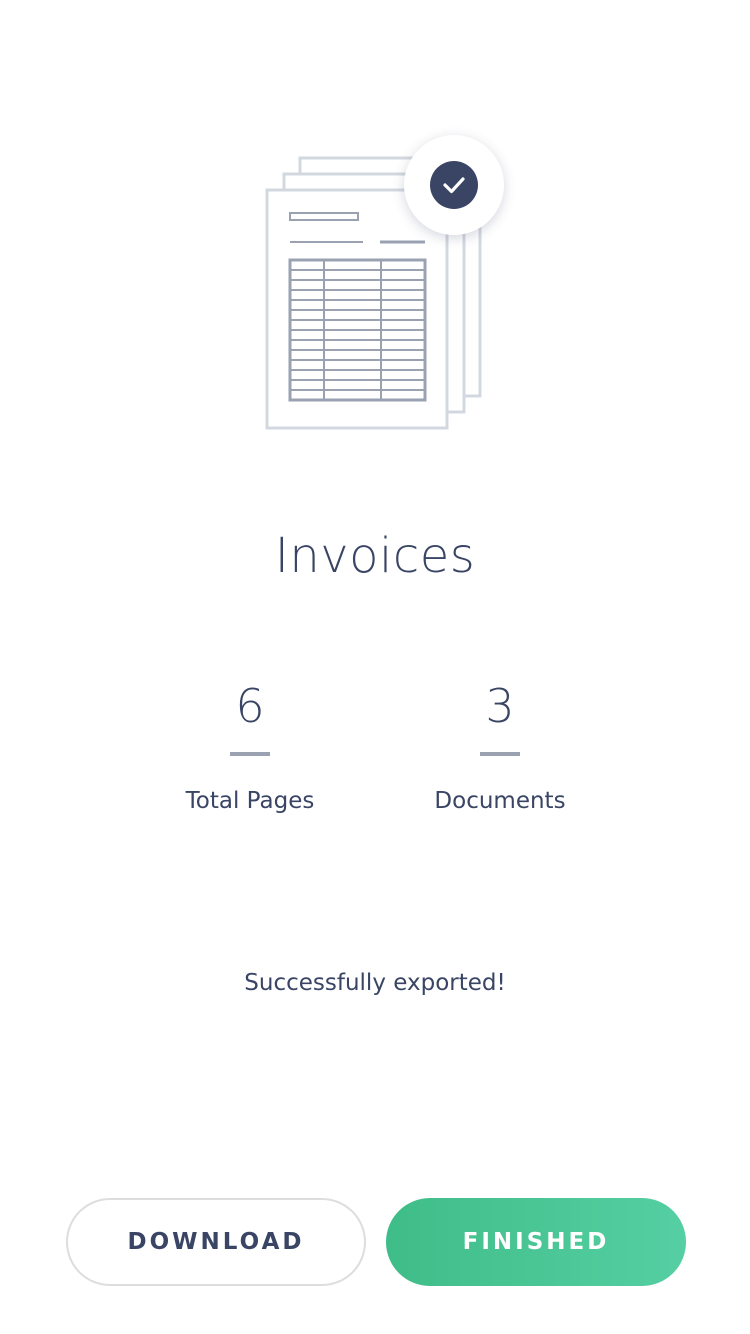 Image resolution: width=750 pixels, height=1334 pixels. I want to click on invoice-stack-illustration, so click(385, 285).